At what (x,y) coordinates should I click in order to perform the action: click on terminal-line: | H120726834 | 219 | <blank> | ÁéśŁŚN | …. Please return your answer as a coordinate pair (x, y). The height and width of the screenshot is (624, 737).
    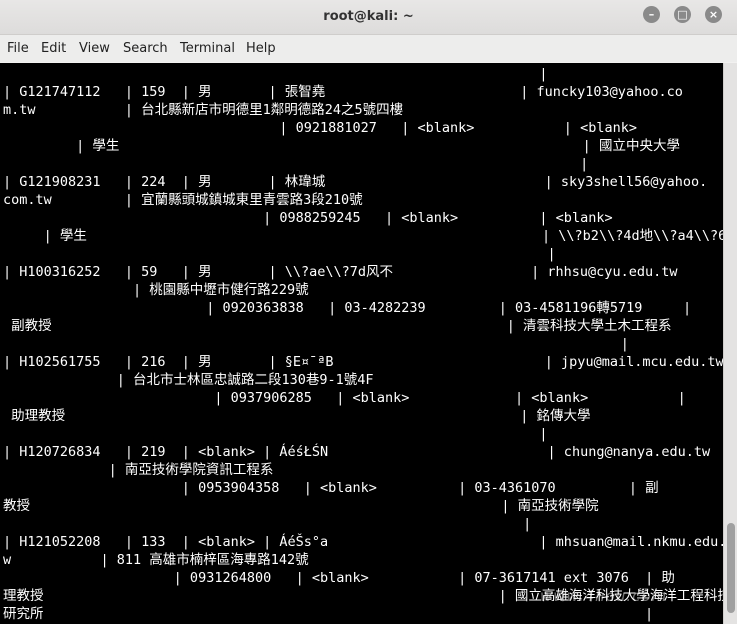
    Looking at the image, I should click on (357, 452).